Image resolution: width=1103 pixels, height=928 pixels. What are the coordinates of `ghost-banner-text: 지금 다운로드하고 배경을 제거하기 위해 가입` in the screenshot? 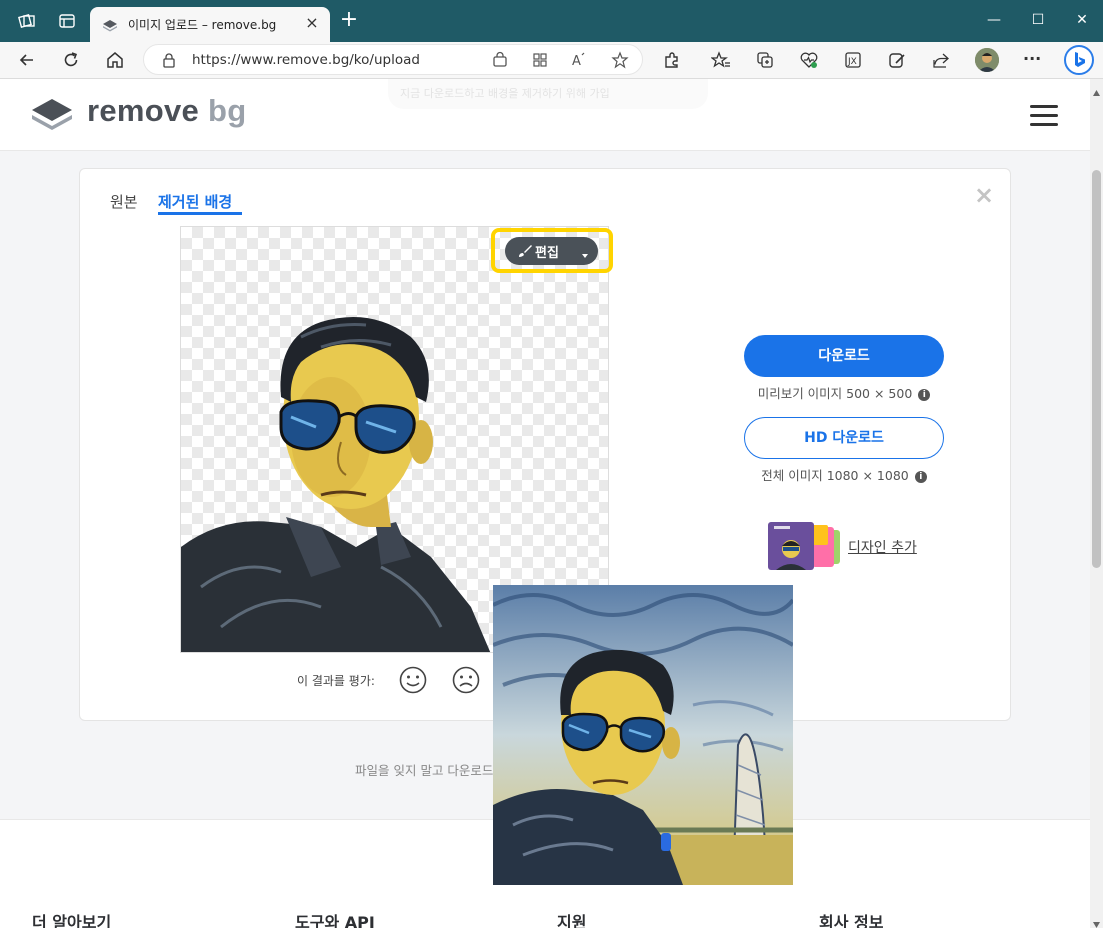 It's located at (505, 93).